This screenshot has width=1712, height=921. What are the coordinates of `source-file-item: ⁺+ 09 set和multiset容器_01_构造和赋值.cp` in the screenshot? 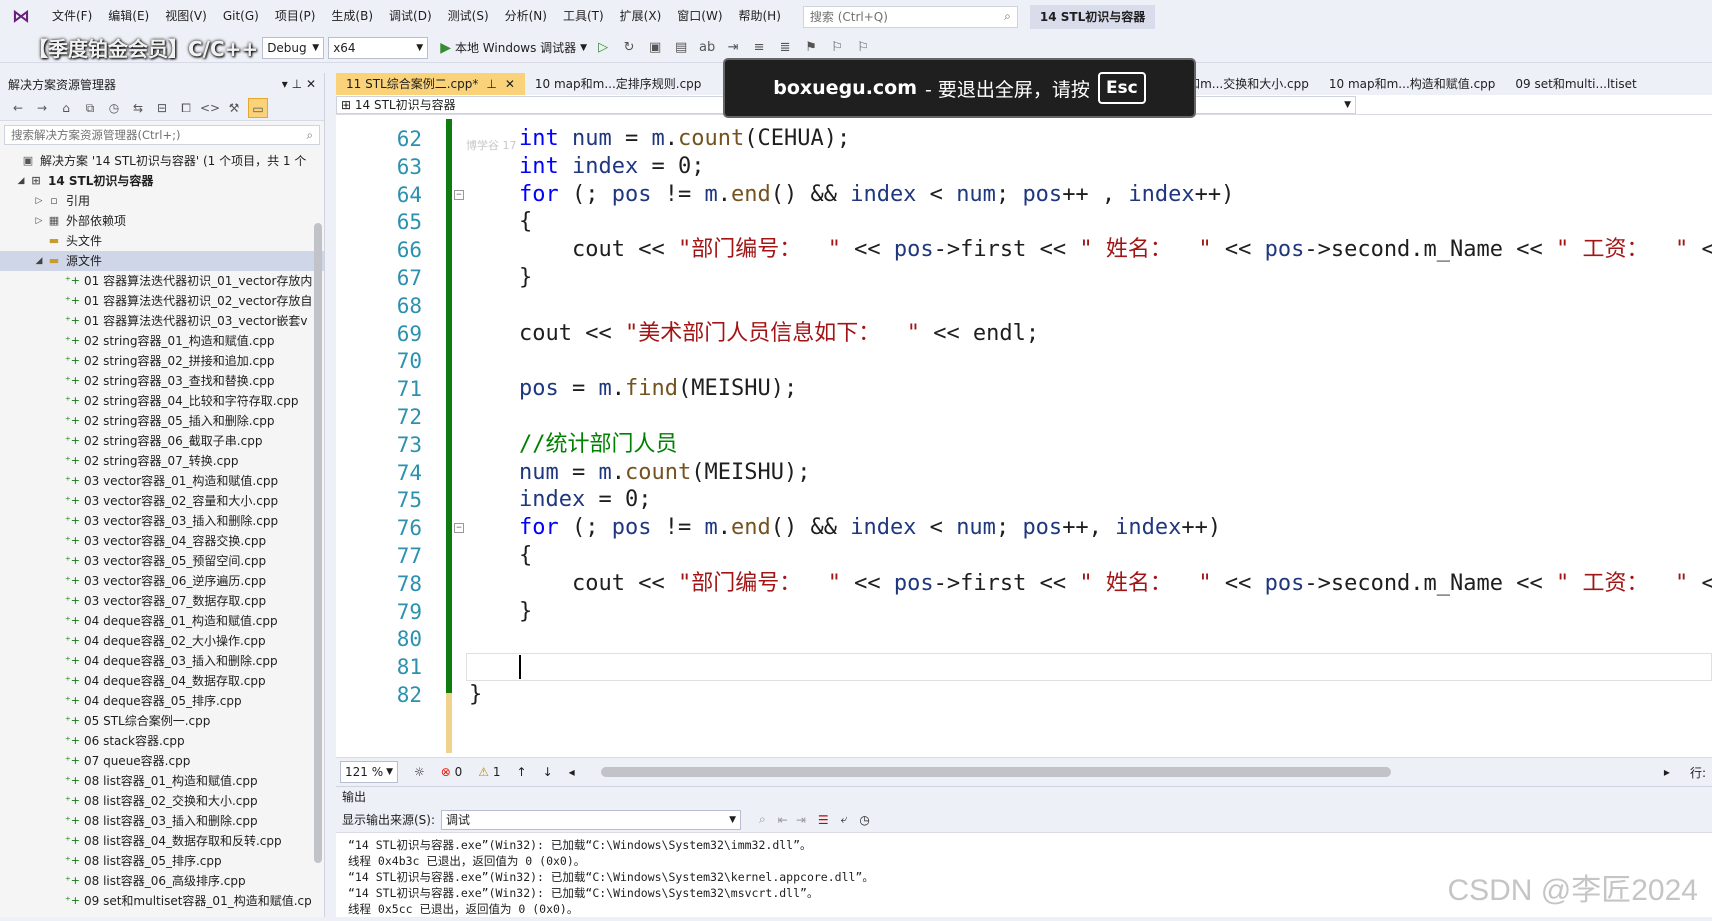 It's located at (162, 901).